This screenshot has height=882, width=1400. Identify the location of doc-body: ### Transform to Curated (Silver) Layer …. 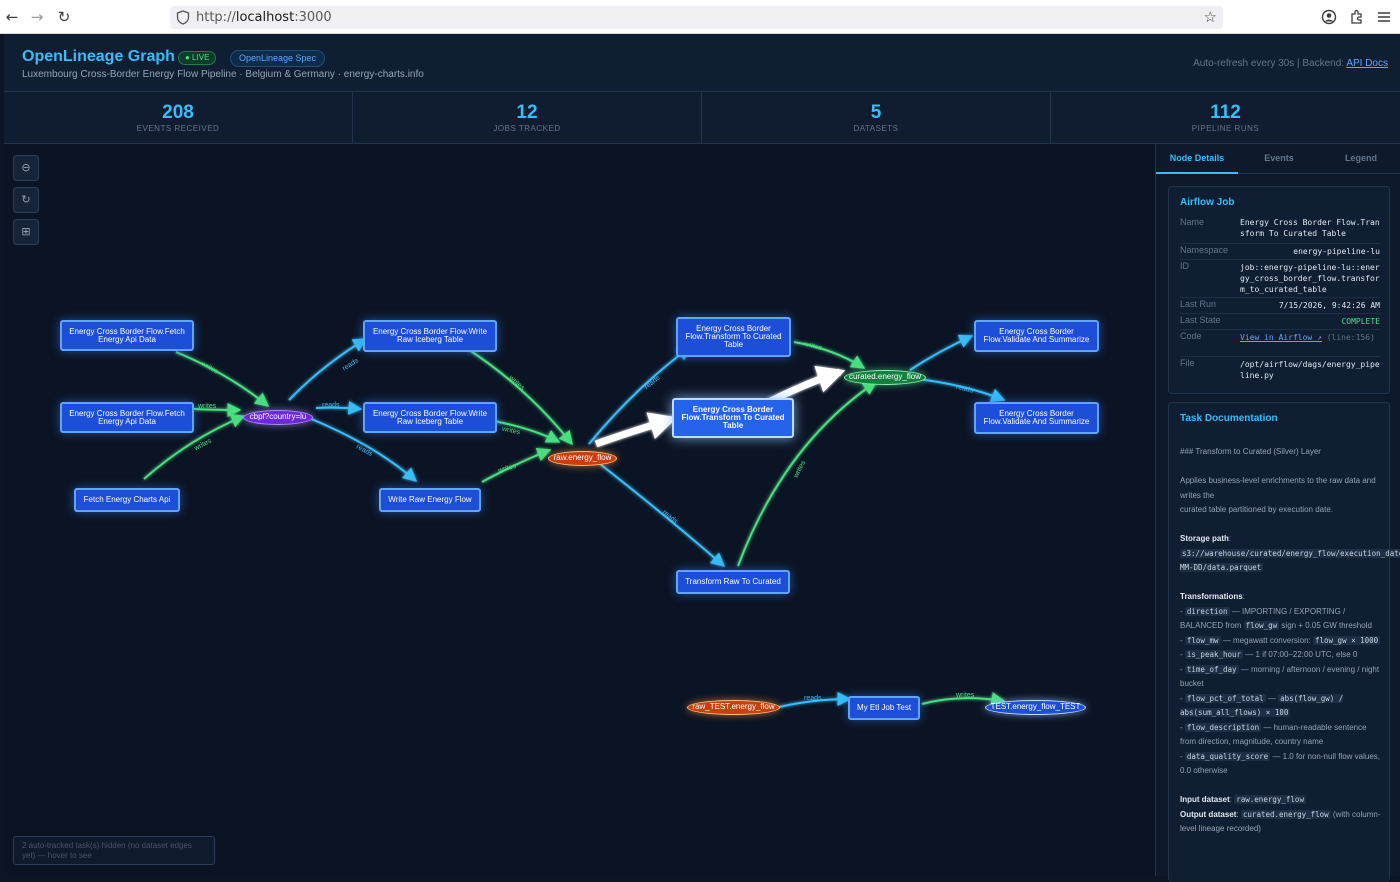
(1290, 641).